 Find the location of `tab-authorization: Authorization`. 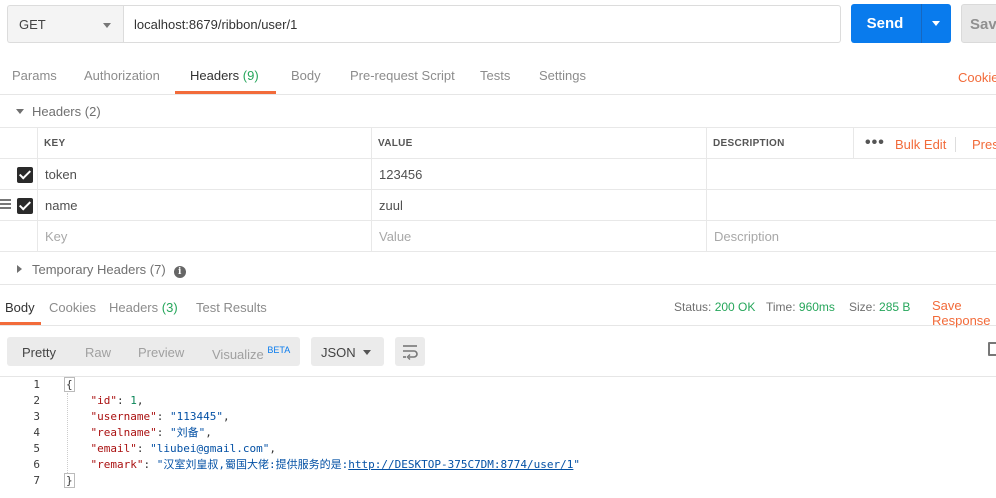

tab-authorization: Authorization is located at coordinates (122, 75).